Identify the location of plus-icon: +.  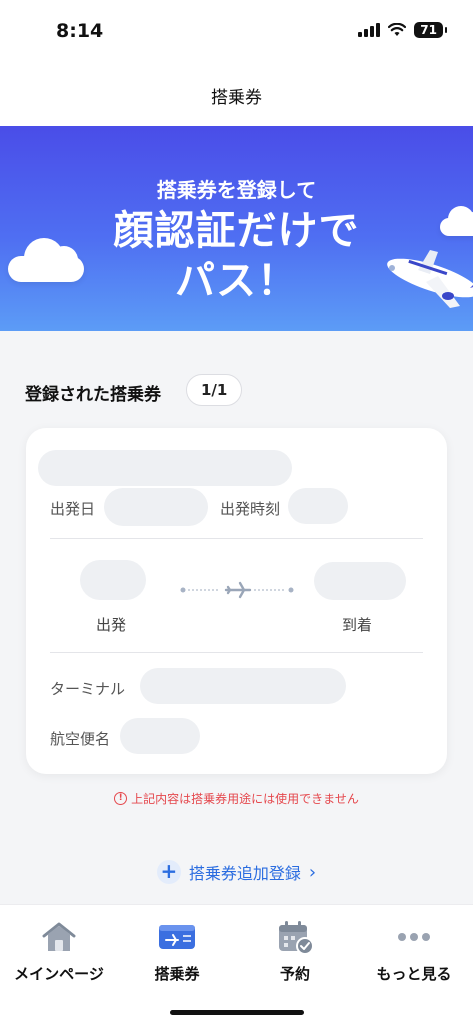
(168, 872).